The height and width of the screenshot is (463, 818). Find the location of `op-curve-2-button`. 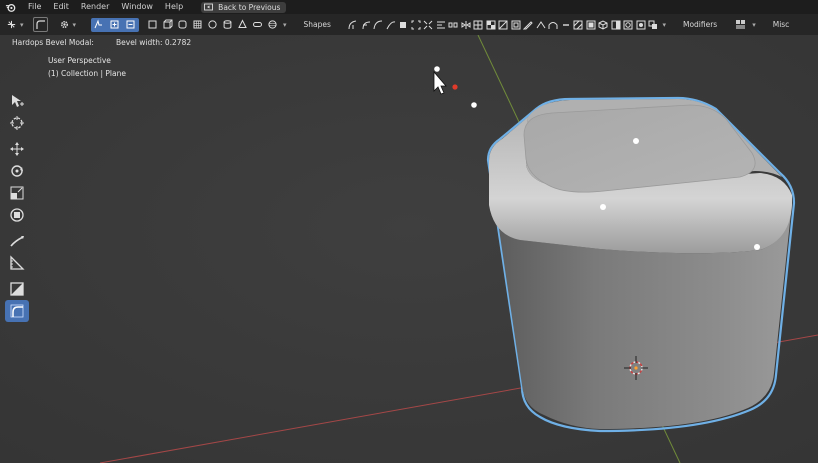

op-curve-2-button is located at coordinates (390, 24).